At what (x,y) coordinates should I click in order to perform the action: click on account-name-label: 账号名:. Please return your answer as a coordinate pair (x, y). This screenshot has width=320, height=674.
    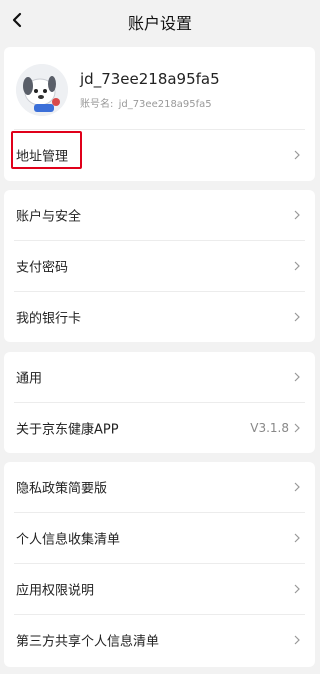
    Looking at the image, I should click on (97, 104).